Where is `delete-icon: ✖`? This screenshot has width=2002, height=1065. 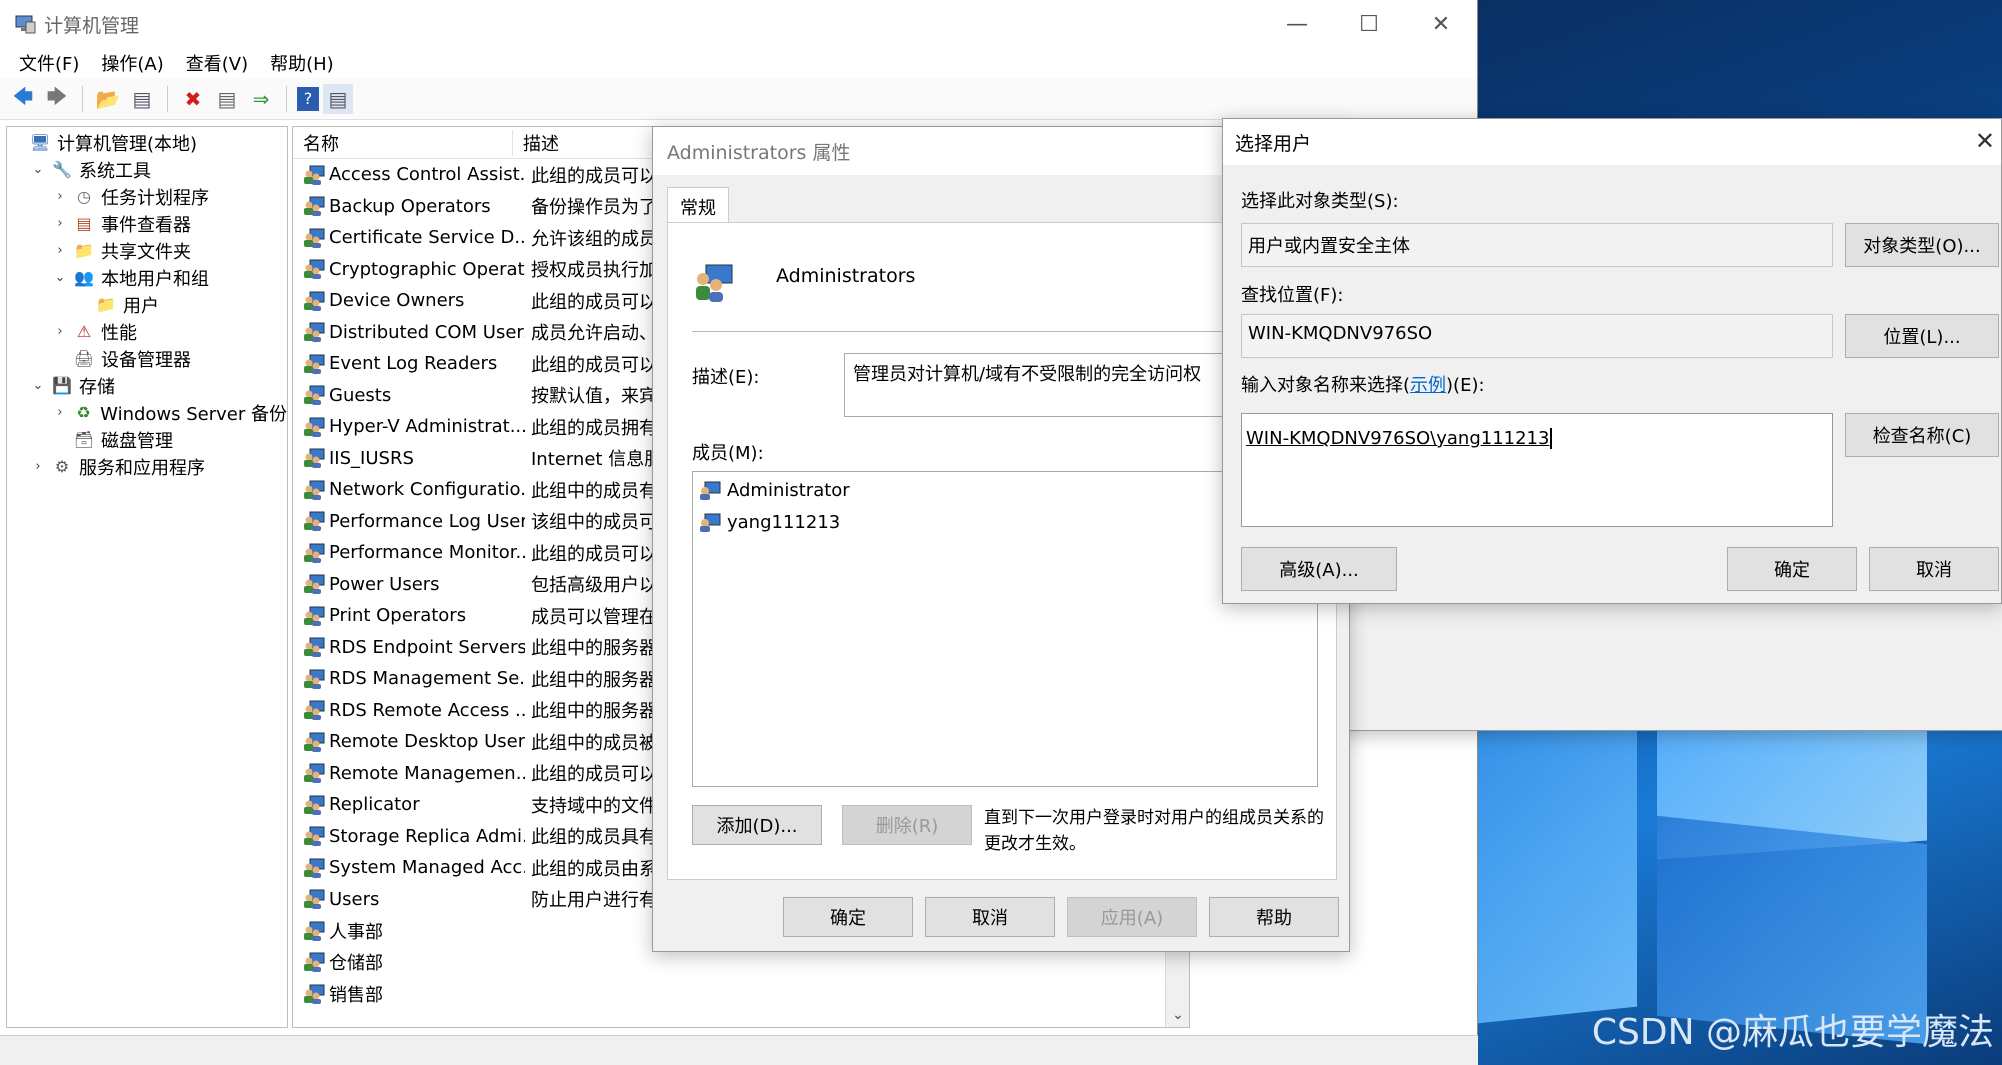
delete-icon: ✖ is located at coordinates (193, 99).